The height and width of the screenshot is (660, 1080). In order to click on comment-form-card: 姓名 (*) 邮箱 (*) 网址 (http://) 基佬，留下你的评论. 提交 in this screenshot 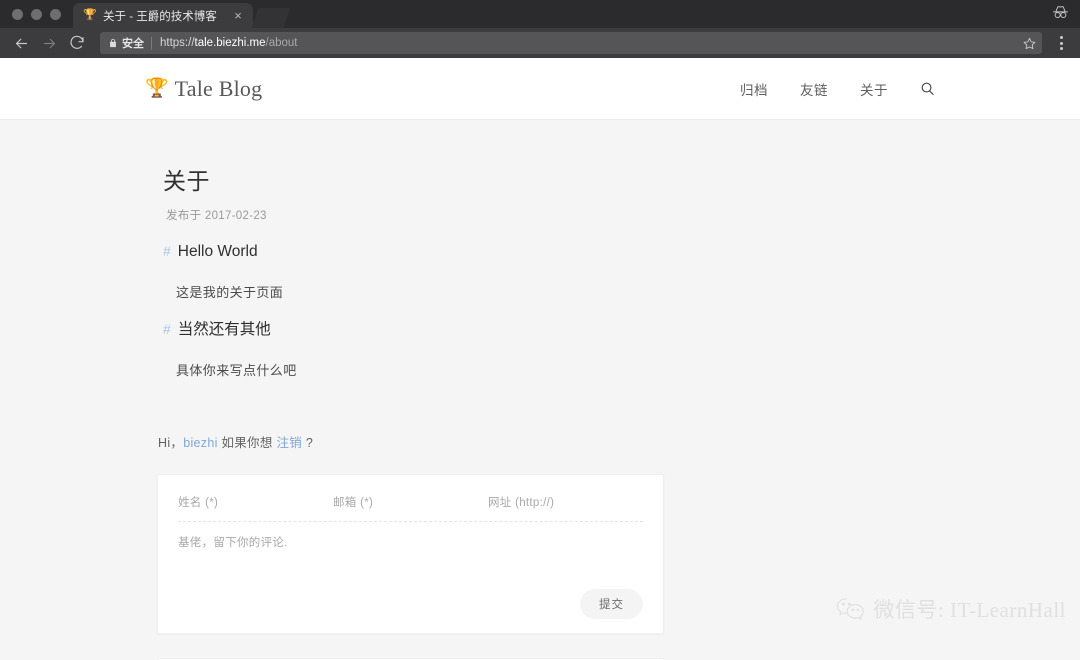, I will do `click(410, 554)`.